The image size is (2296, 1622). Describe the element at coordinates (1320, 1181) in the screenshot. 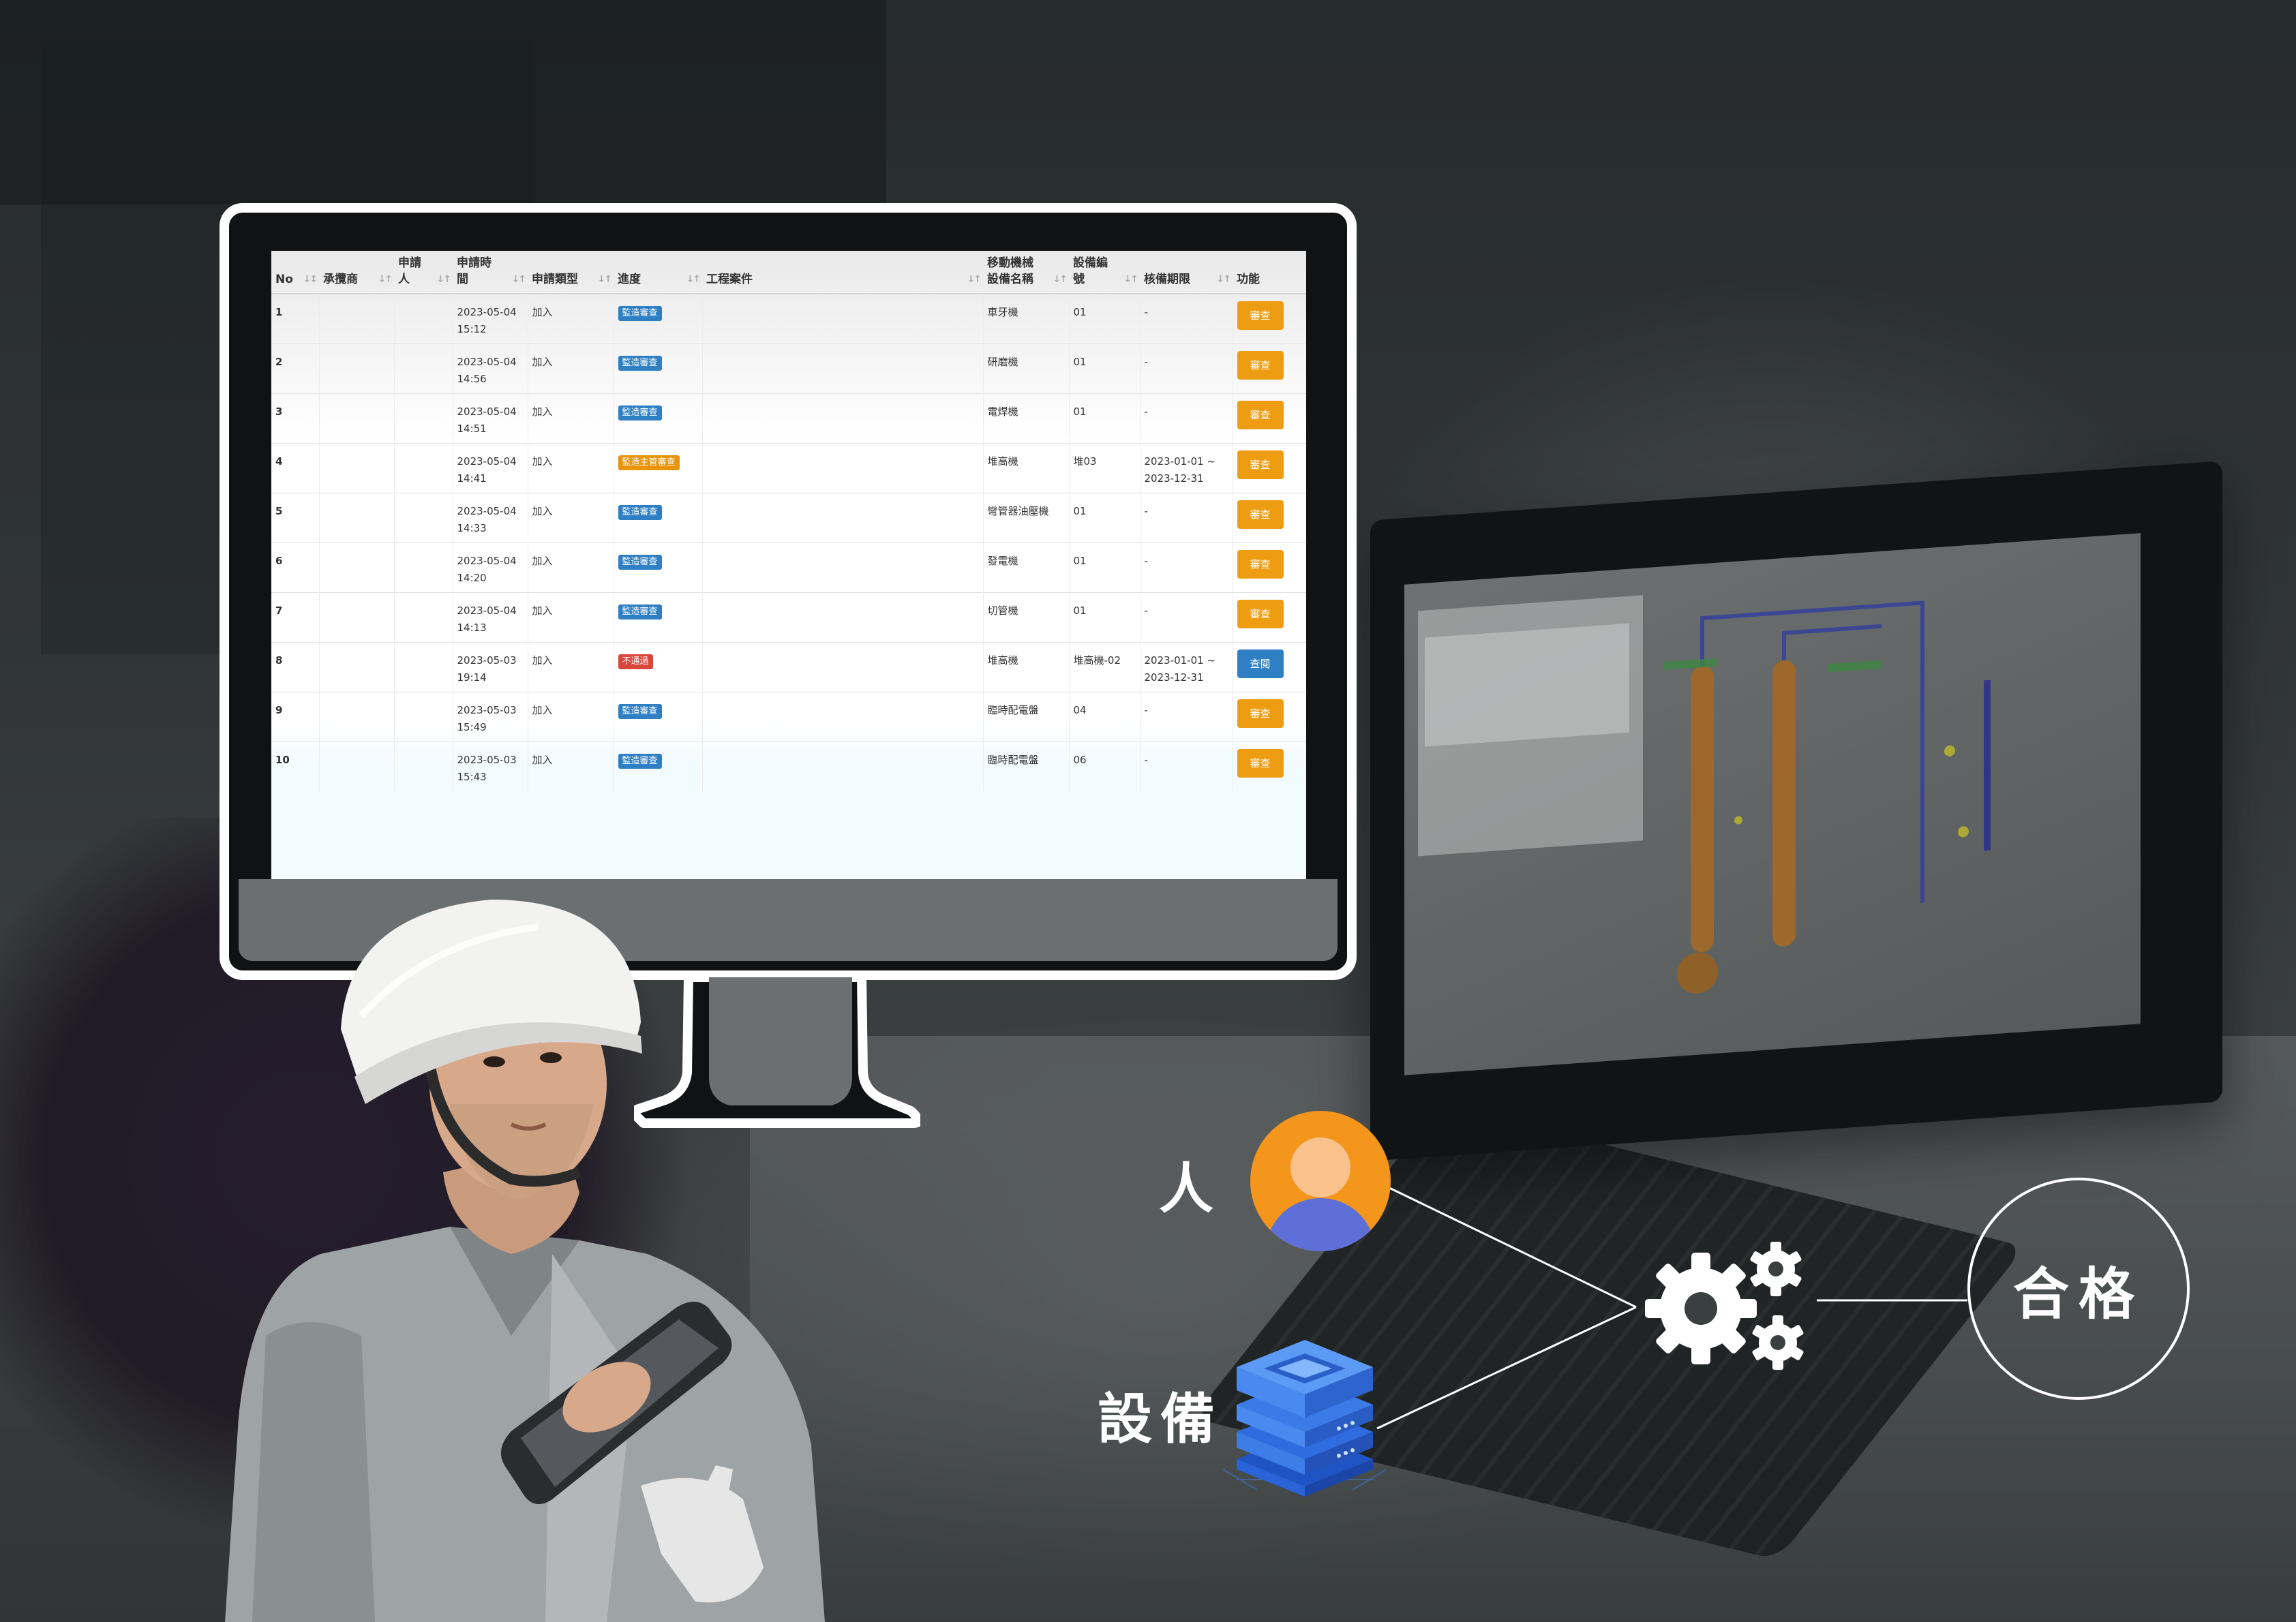

I see `user-avatar-icon` at that location.